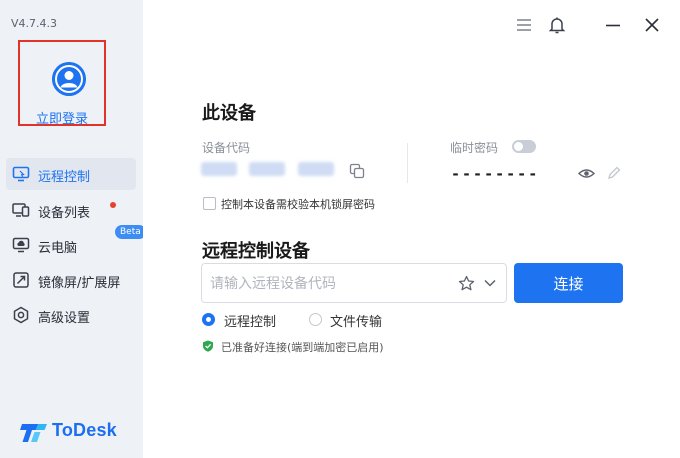 The height and width of the screenshot is (458, 680). What do you see at coordinates (407, 163) in the screenshot?
I see `section-divider` at bounding box center [407, 163].